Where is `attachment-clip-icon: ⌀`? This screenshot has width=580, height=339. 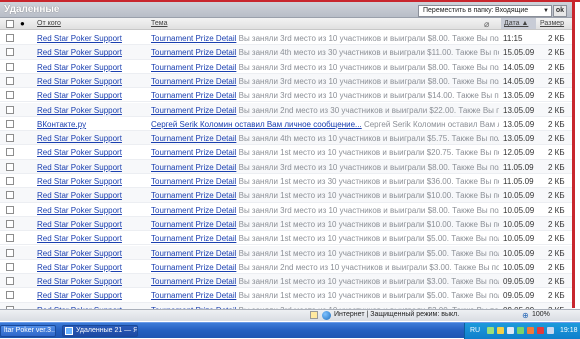 attachment-clip-icon: ⌀ is located at coordinates (486, 24).